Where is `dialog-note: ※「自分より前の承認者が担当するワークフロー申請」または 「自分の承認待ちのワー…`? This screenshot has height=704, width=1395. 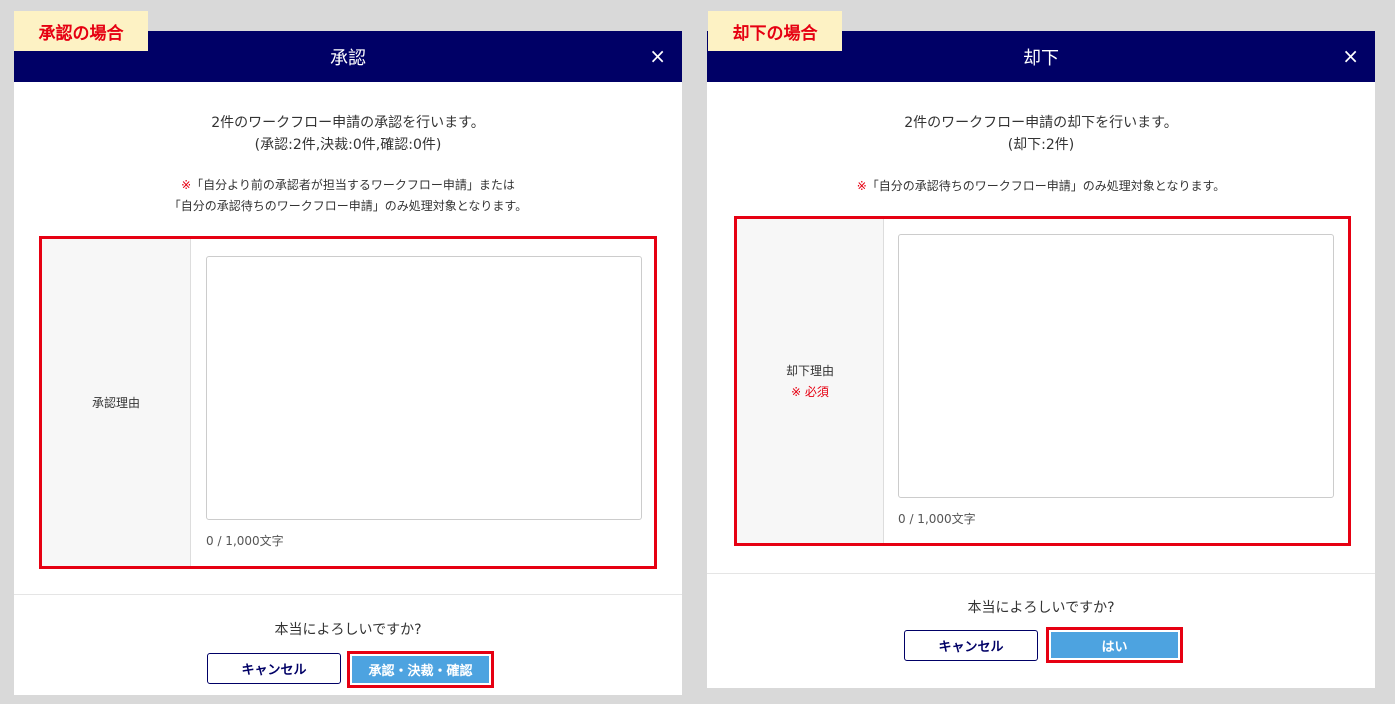 dialog-note: ※「自分より前の承認者が担当するワークフロー申請」または 「自分の承認待ちのワー… is located at coordinates (348, 195).